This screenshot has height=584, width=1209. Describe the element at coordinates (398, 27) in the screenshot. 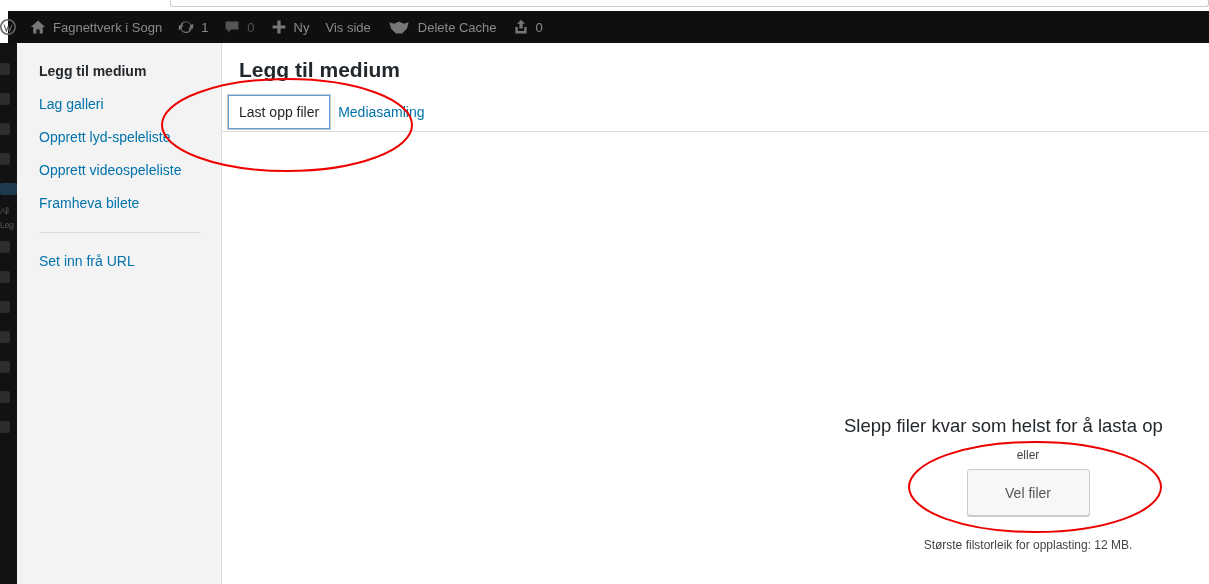

I see `animal-head-icon` at that location.